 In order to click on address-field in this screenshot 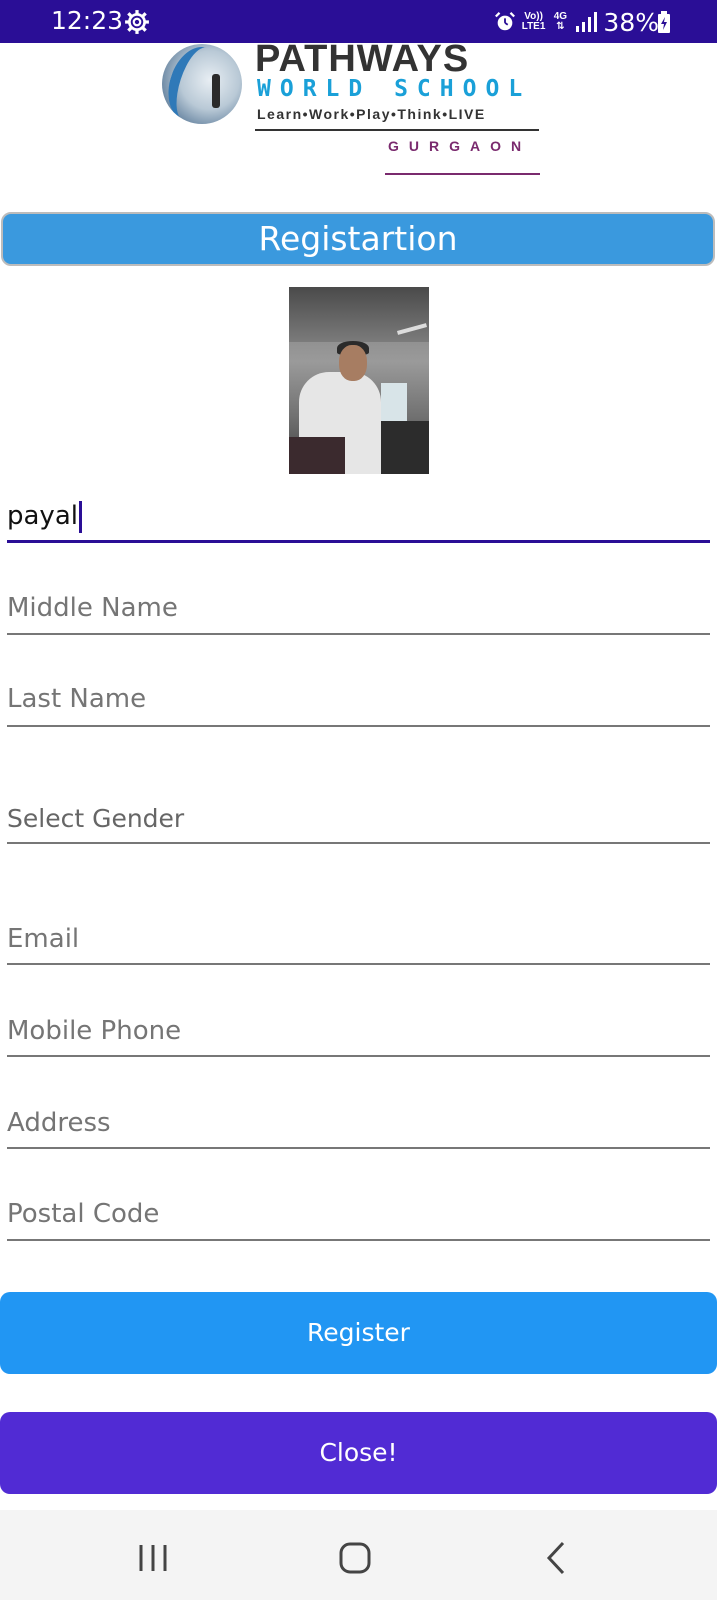, I will do `click(358, 1126)`.